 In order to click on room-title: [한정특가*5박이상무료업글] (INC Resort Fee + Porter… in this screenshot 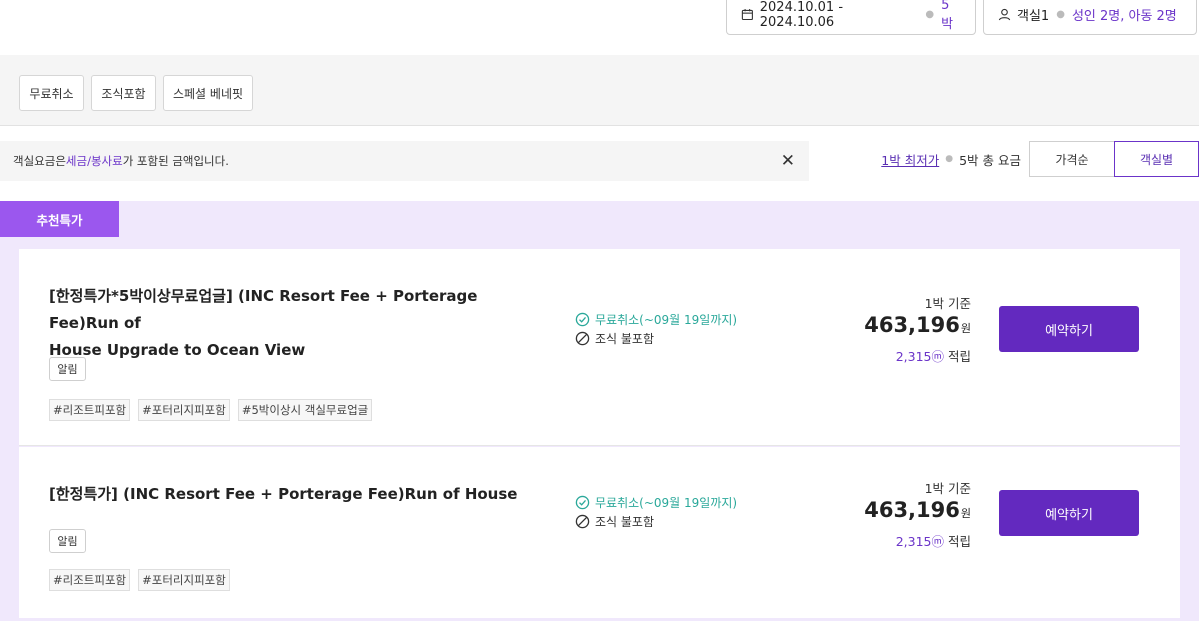, I will do `click(299, 323)`.